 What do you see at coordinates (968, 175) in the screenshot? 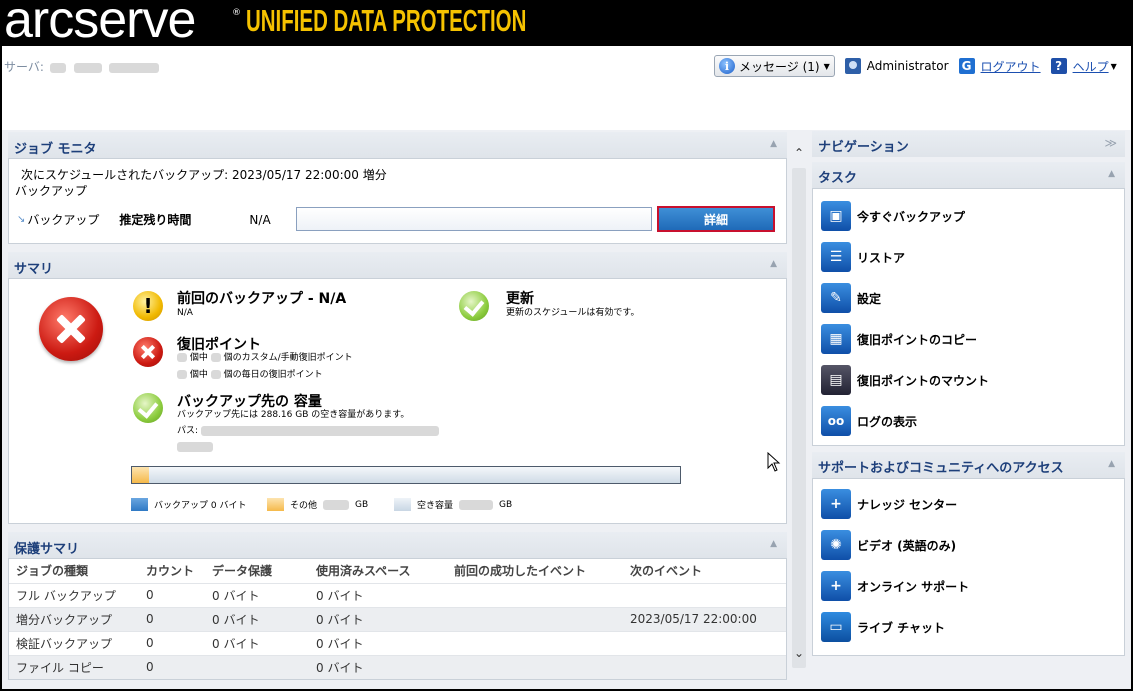
I see `tasks-header: タスク ▲` at bounding box center [968, 175].